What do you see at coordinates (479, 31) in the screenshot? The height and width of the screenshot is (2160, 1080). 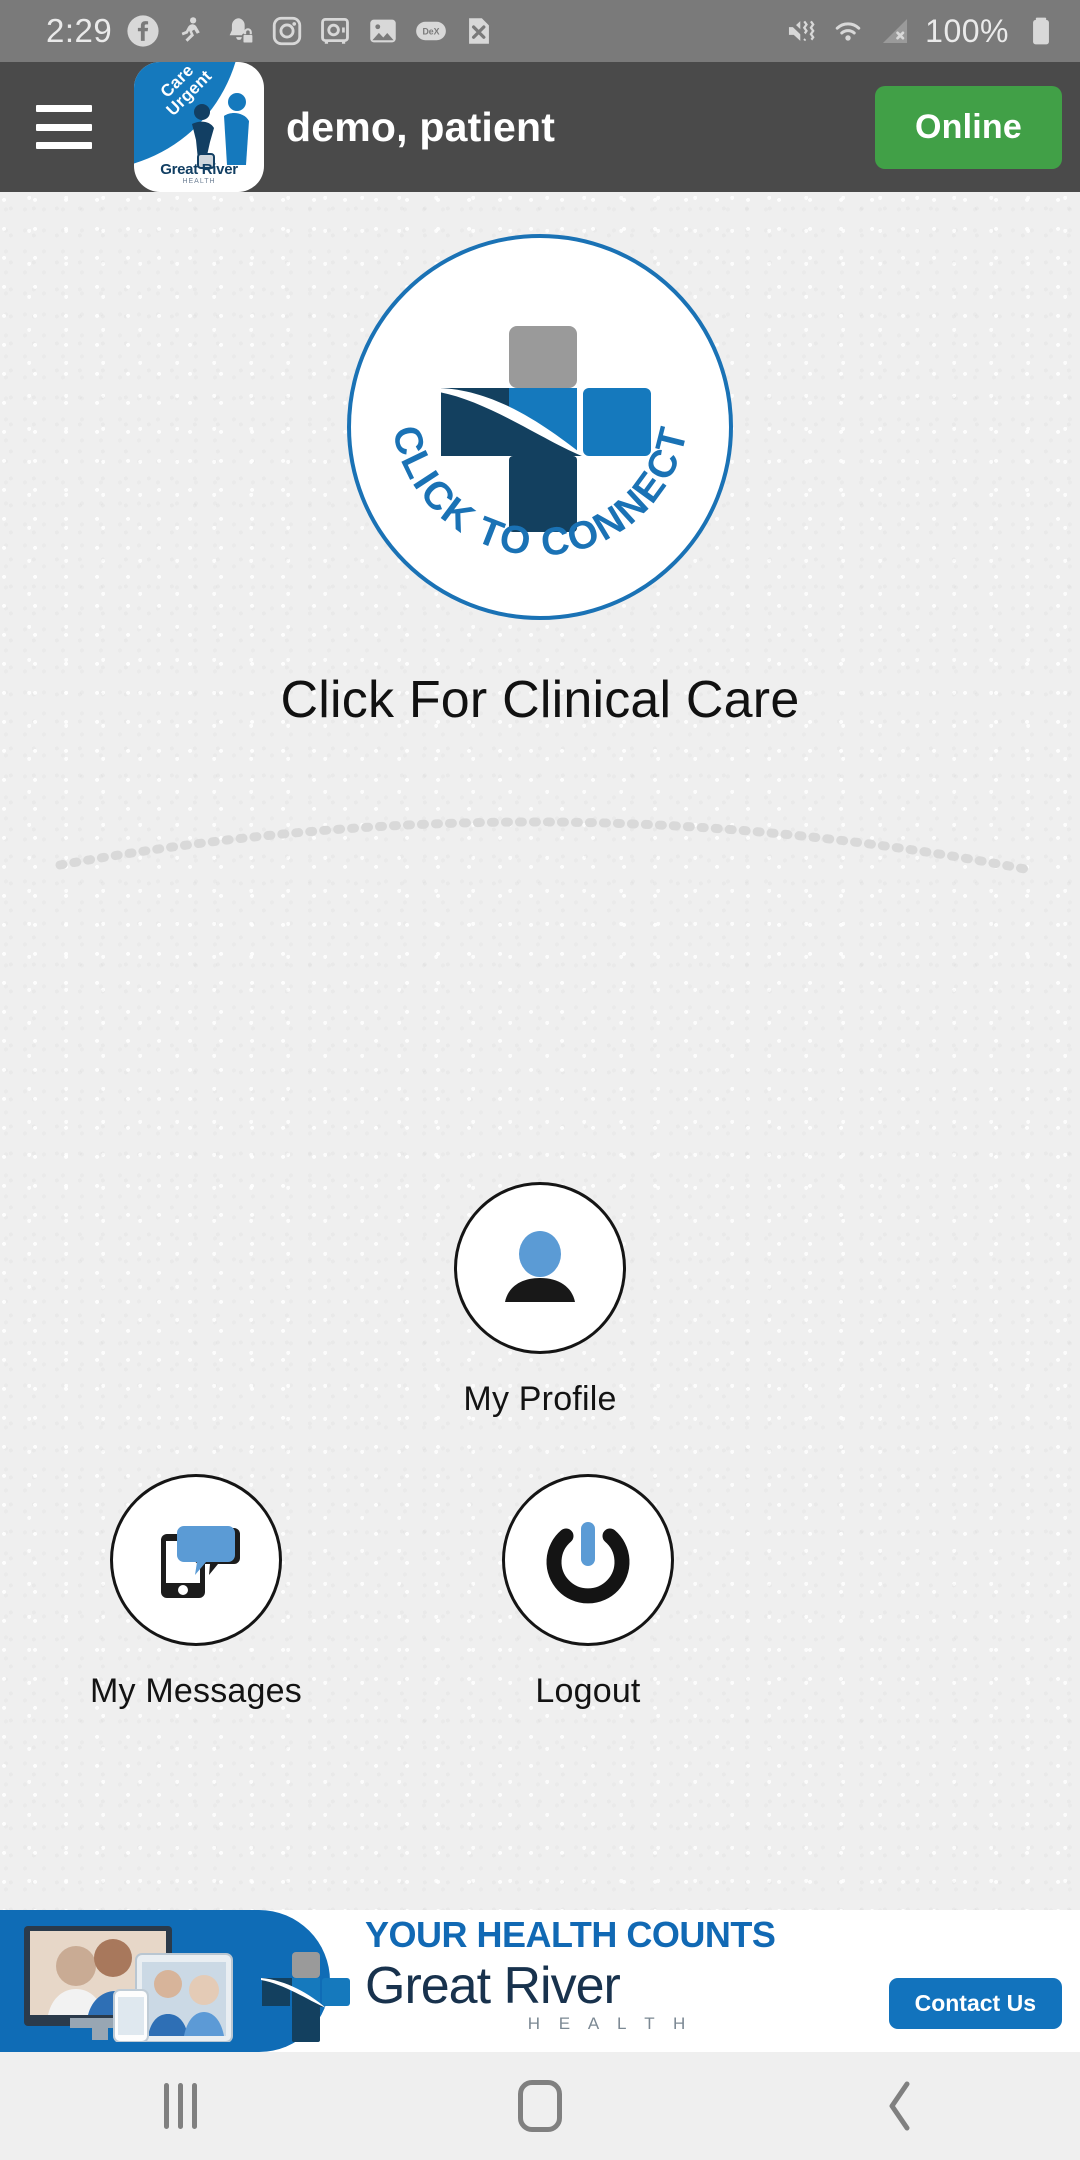 I see `file-close-icon` at bounding box center [479, 31].